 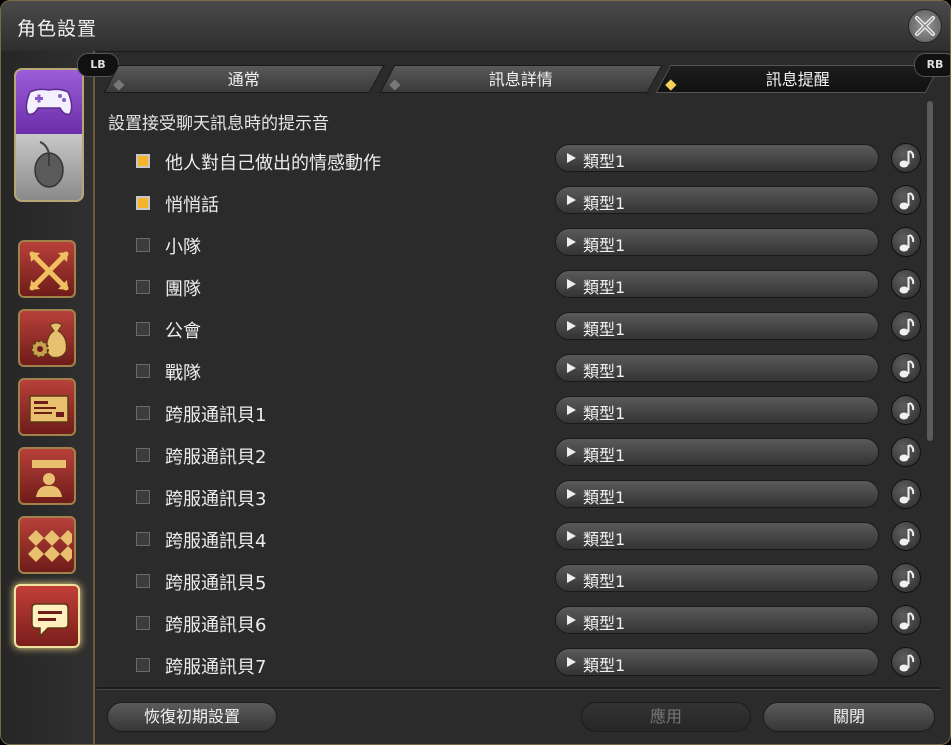 I want to click on sidebar-item-display, so click(x=47, y=407).